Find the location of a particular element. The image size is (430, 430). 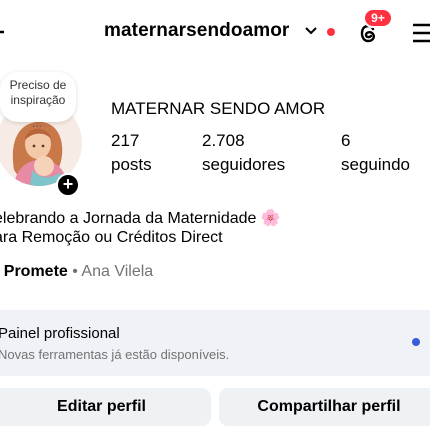

hamburger-menu-icon is located at coordinates (420, 33).